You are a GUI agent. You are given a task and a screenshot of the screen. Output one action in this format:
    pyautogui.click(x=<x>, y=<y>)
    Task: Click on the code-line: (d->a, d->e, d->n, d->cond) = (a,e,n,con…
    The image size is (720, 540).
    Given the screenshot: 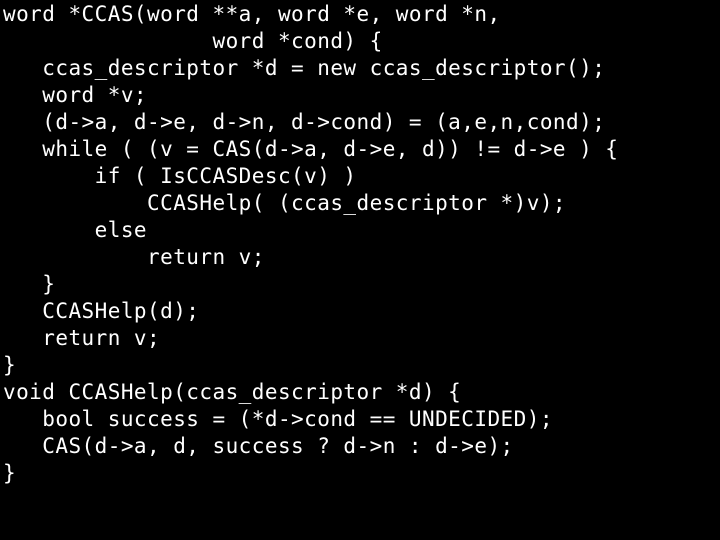 What is the action you would take?
    pyautogui.click(x=304, y=122)
    